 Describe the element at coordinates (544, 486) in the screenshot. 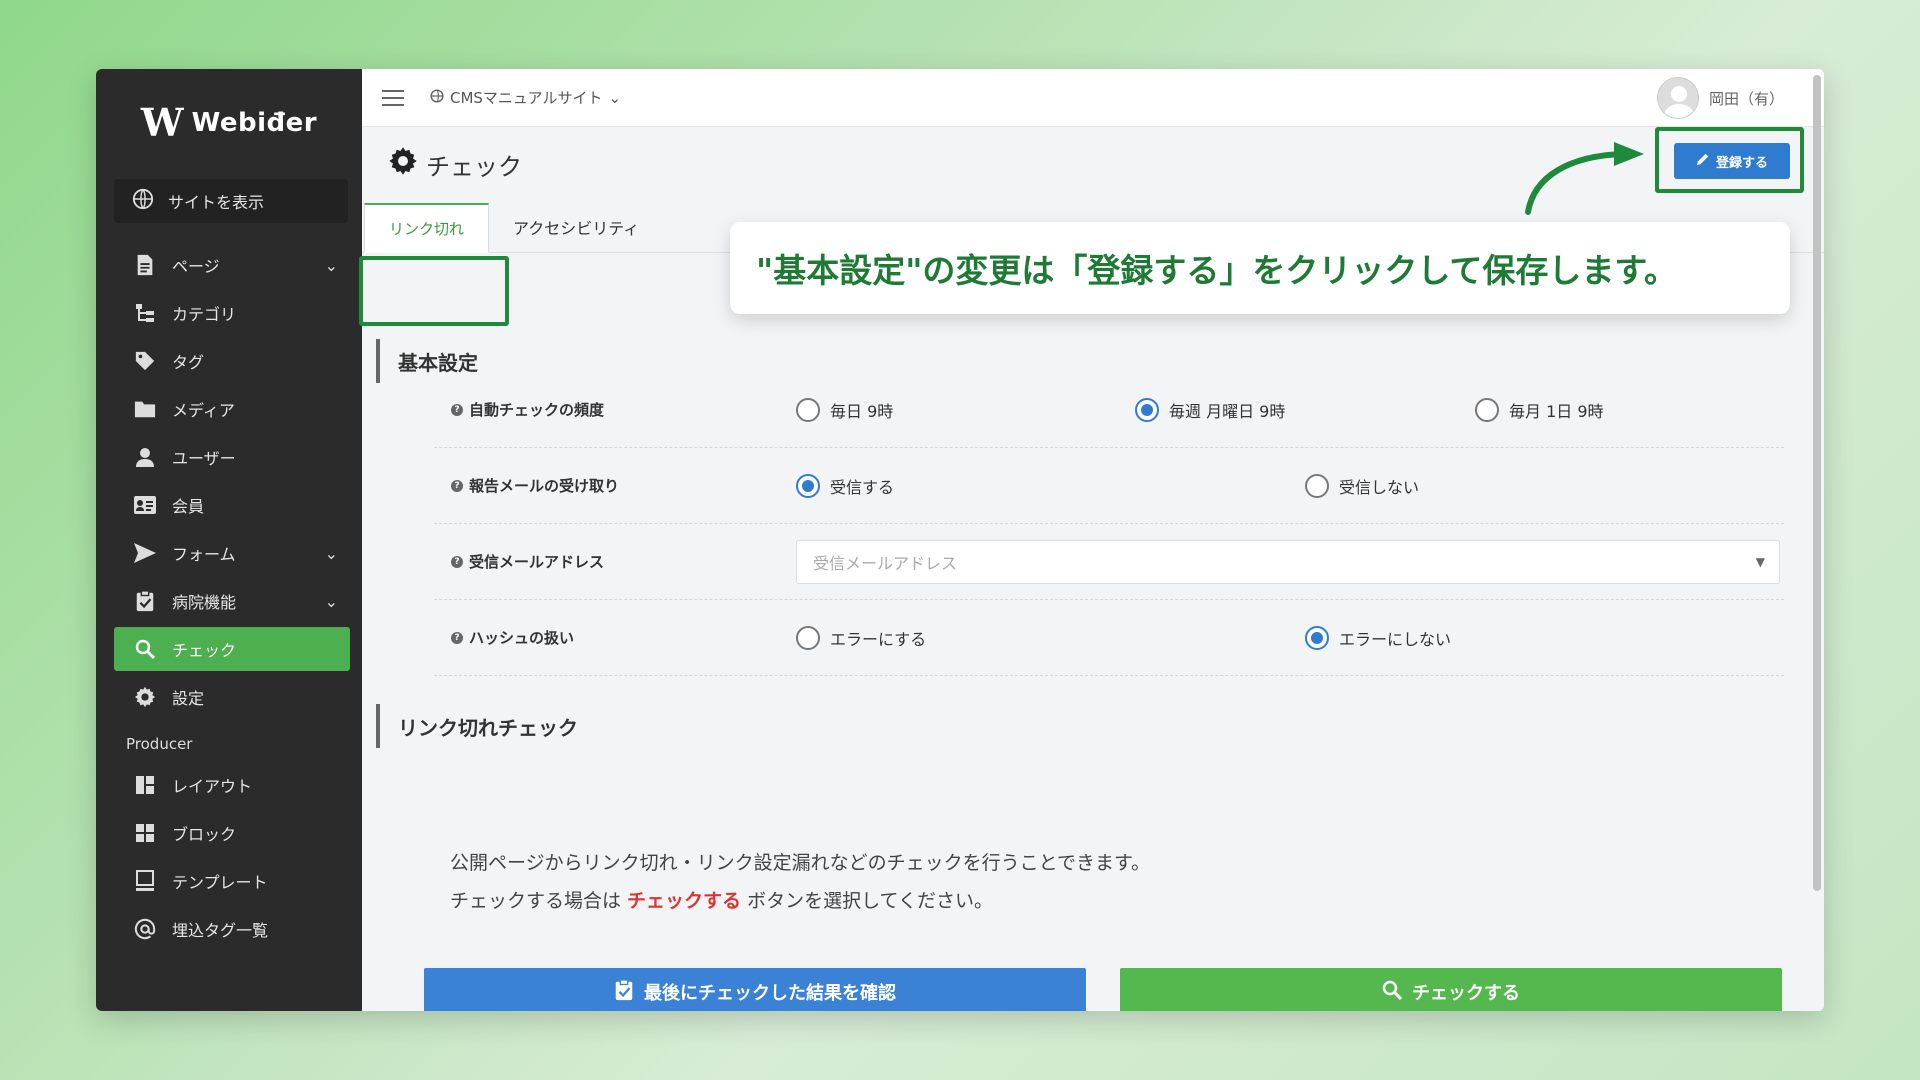

I see `label-text: 報告メールの受け取り` at that location.